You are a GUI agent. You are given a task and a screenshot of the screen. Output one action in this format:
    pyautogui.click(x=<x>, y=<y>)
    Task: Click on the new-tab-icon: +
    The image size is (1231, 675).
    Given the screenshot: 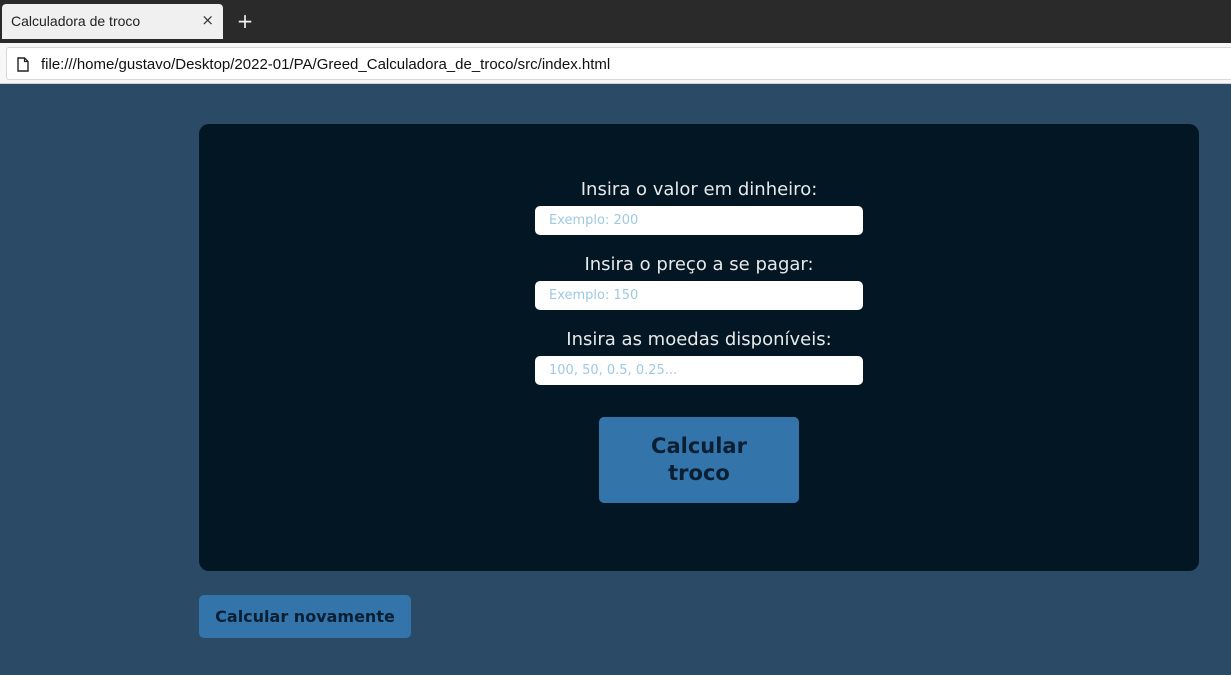 What is the action you would take?
    pyautogui.click(x=245, y=21)
    